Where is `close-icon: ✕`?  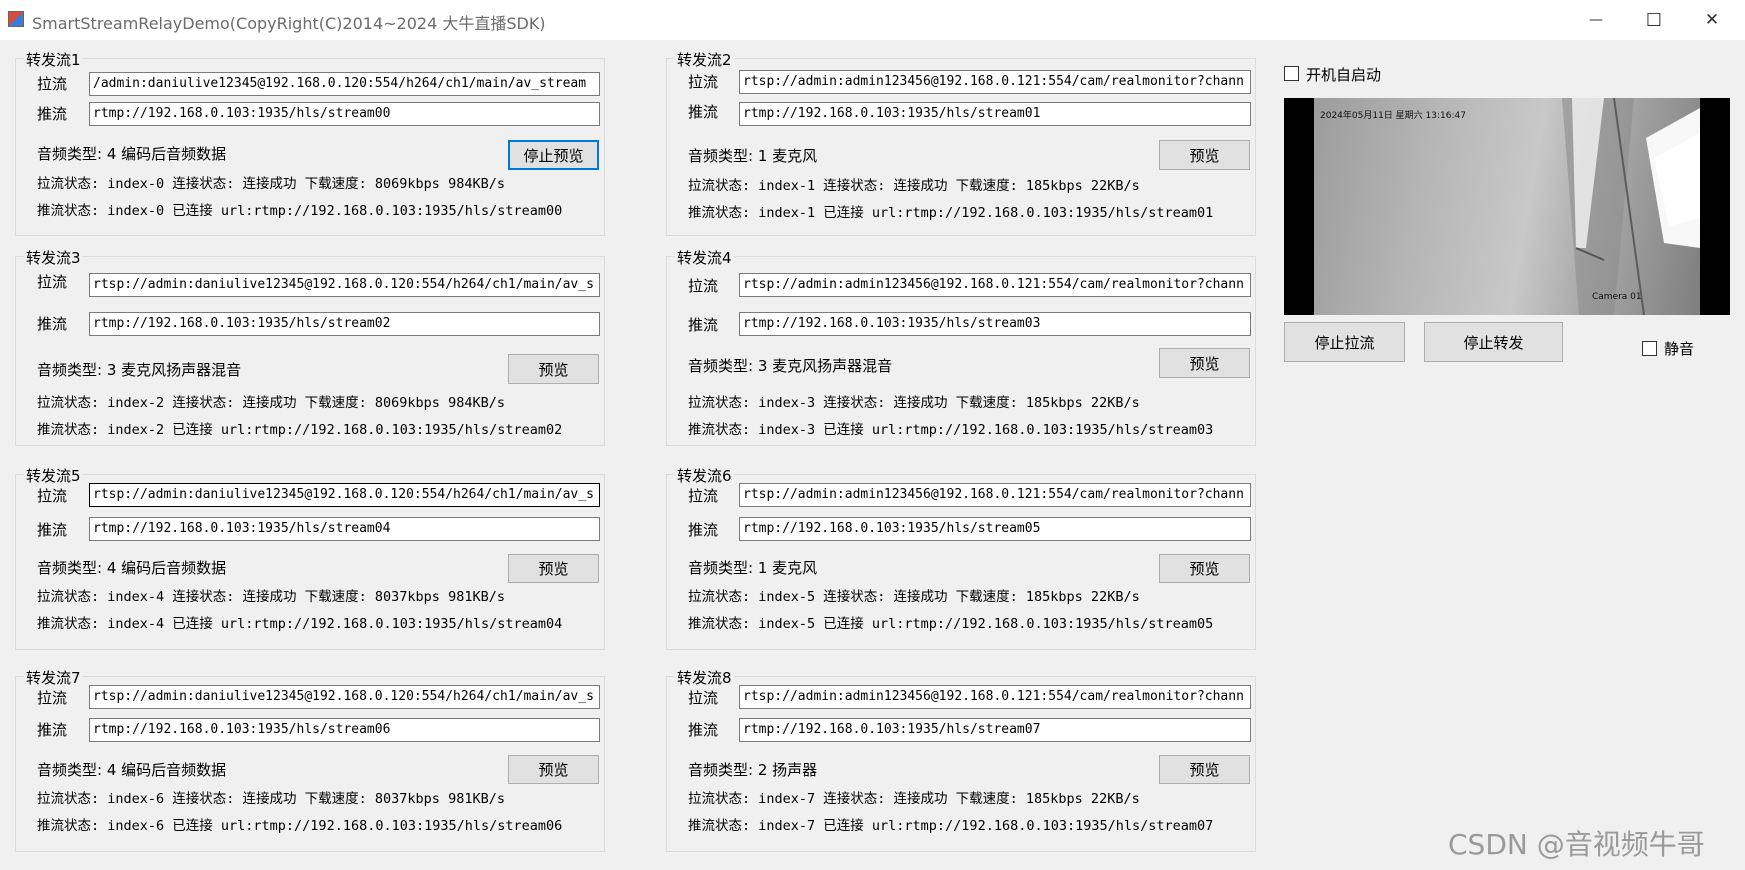
close-icon: ✕ is located at coordinates (1712, 20).